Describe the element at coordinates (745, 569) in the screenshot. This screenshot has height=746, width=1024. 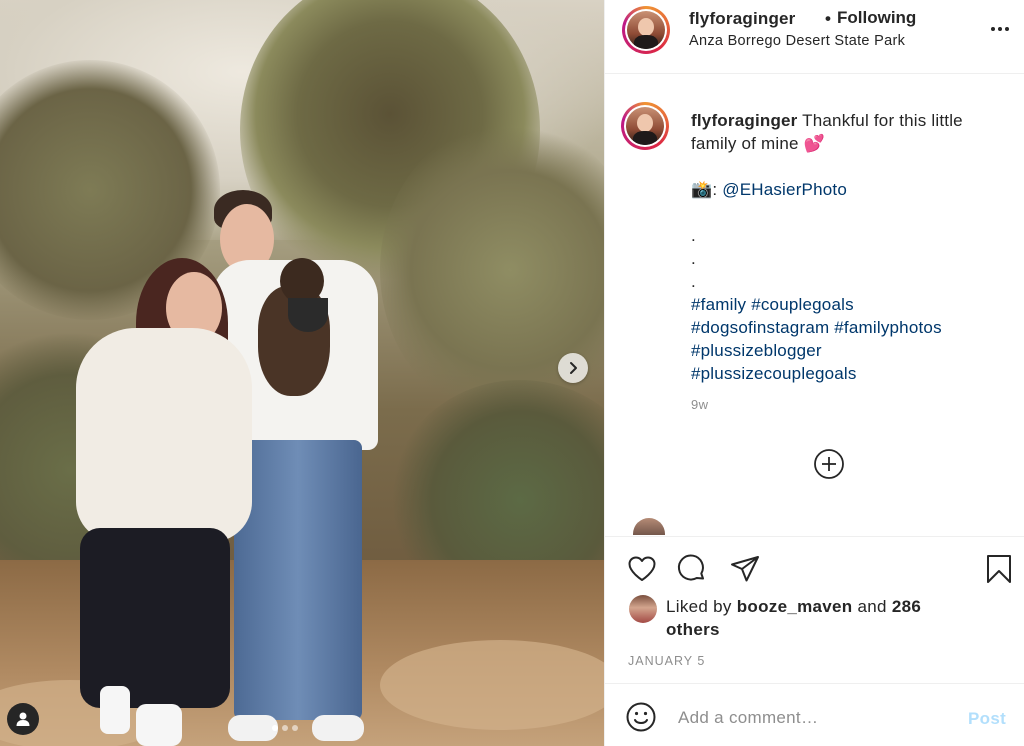
I see `share-icon` at that location.